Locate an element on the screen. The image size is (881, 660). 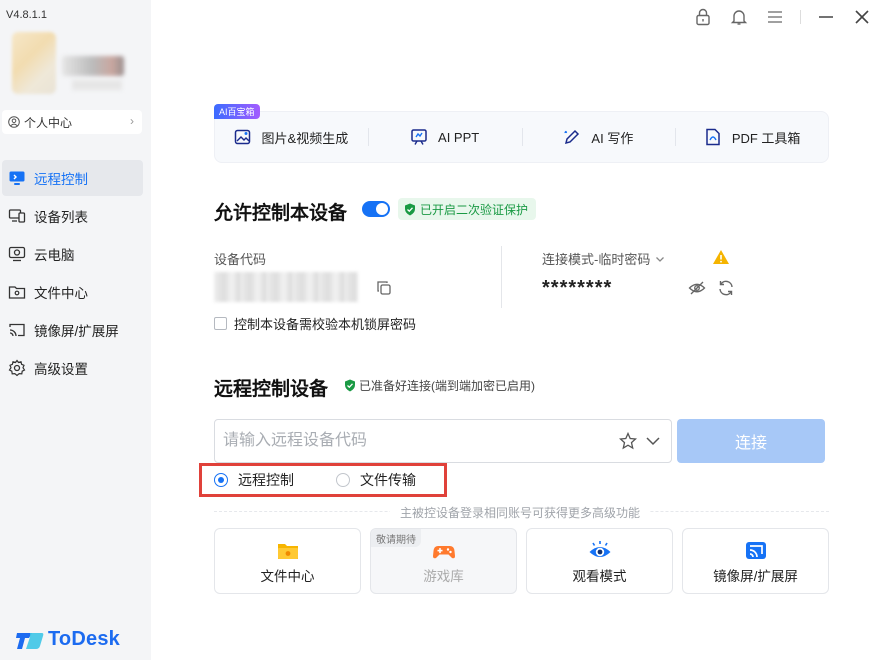
card-label: 游戏库 is located at coordinates (443, 576).